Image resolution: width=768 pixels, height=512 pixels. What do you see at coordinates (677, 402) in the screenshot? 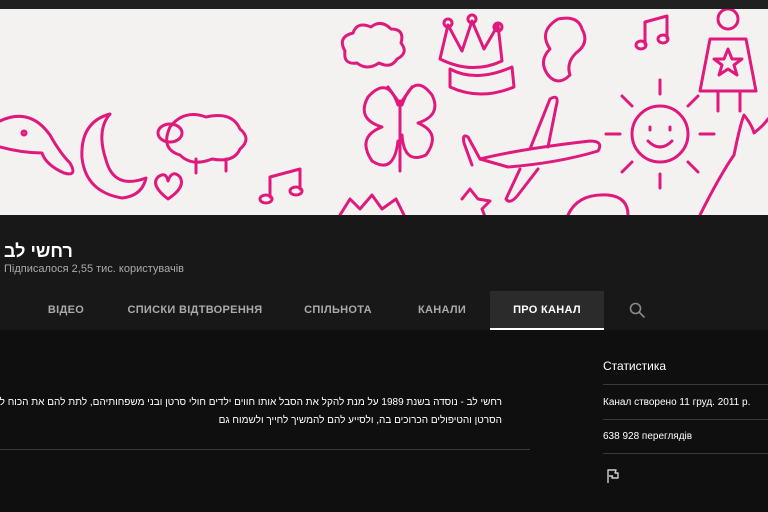
I see `channel-created-date: Канал створено 11 груд. 2011 р.` at bounding box center [677, 402].